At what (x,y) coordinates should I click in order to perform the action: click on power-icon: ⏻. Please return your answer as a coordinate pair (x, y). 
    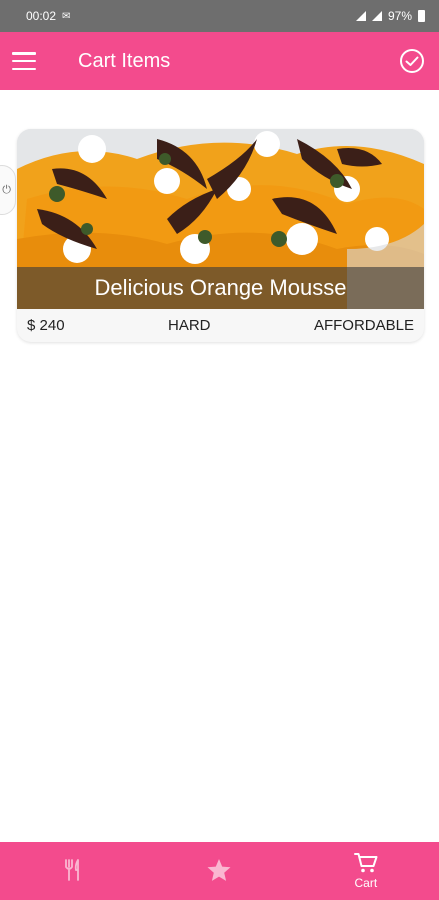
    Looking at the image, I should click on (6, 189).